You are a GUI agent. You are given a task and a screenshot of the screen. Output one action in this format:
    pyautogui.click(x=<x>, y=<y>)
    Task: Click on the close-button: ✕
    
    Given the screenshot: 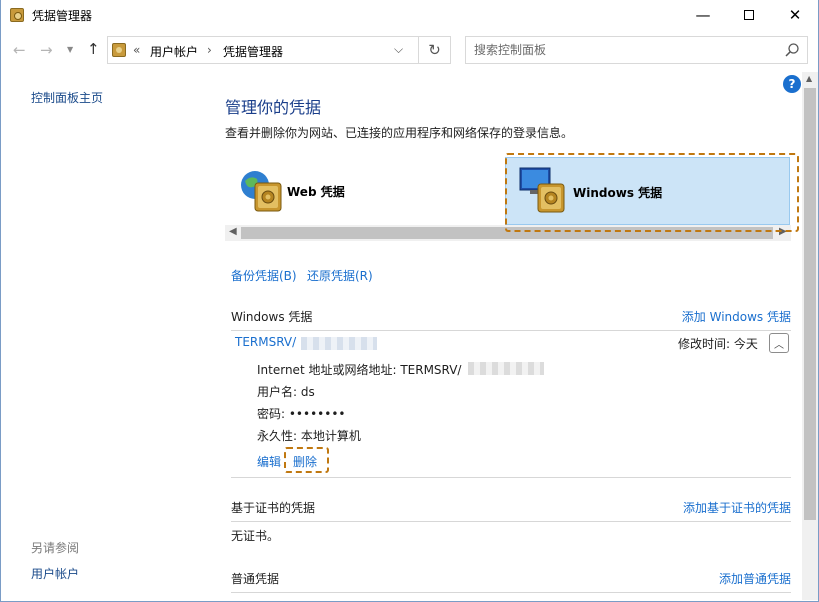 What is the action you would take?
    pyautogui.click(x=795, y=15)
    